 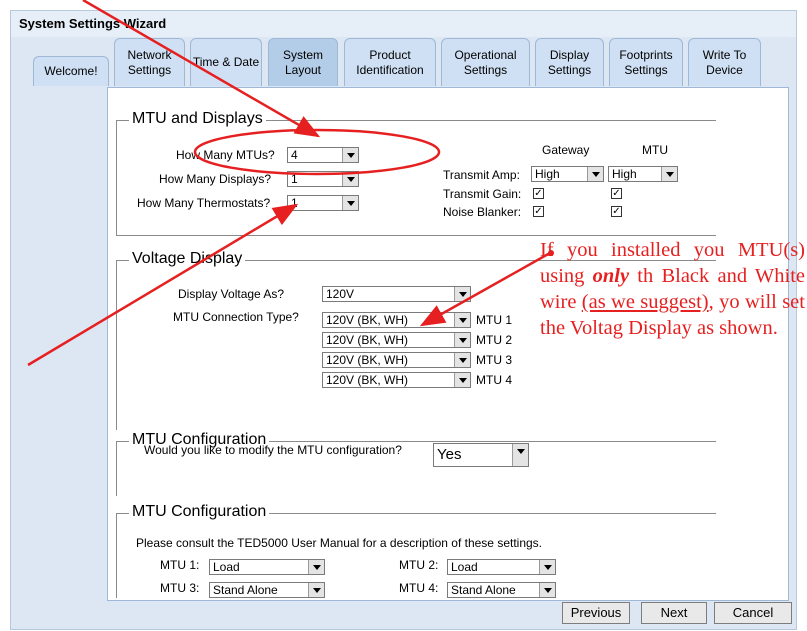 What do you see at coordinates (551, 253) in the screenshot?
I see `arrow-origin-dot` at bounding box center [551, 253].